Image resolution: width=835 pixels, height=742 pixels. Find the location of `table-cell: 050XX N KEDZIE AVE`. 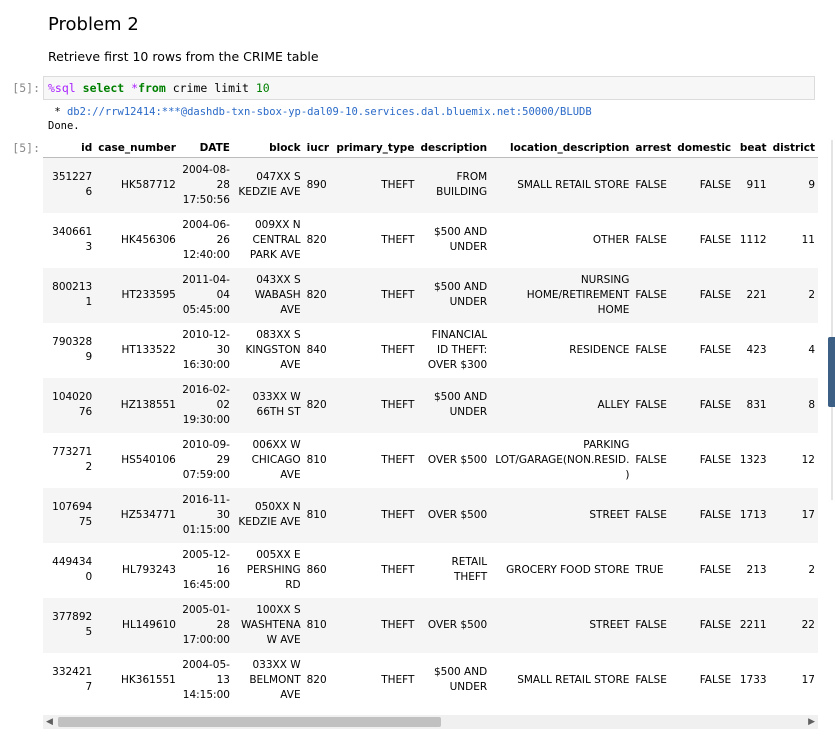

table-cell: 050XX N KEDZIE AVE is located at coordinates (269, 514).